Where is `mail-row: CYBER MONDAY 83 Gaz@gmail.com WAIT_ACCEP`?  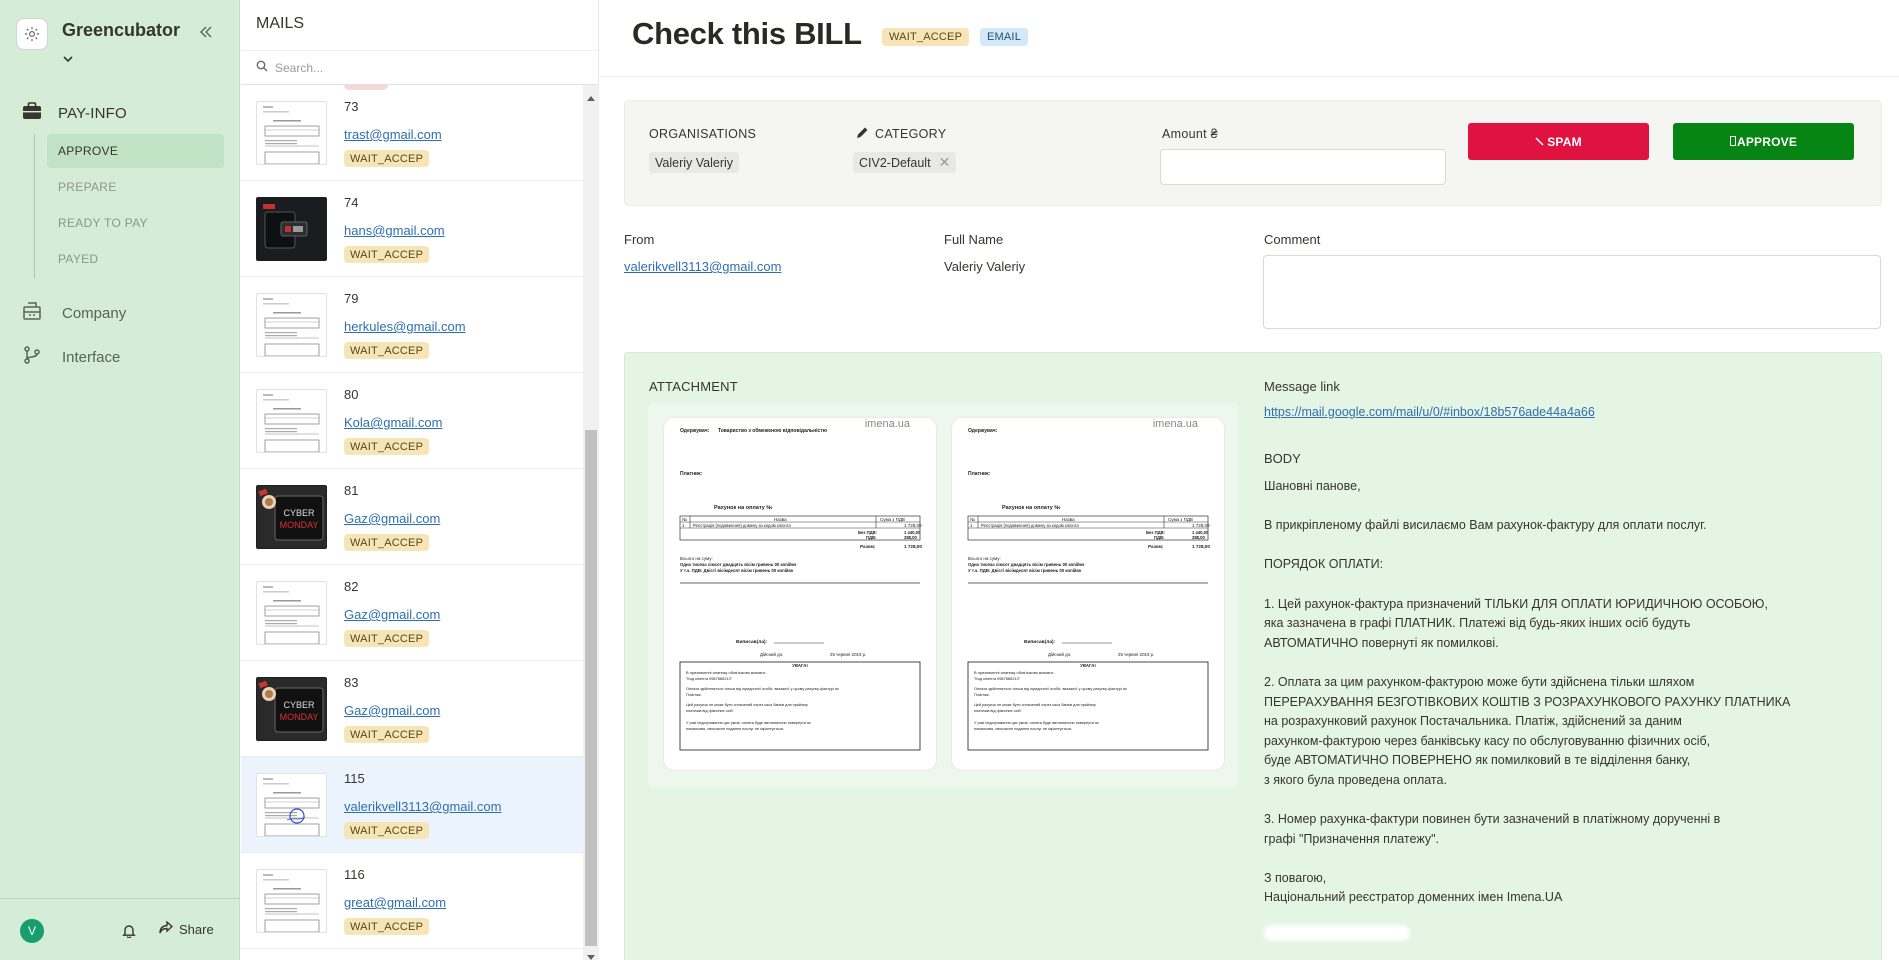
mail-row: CYBER MONDAY 83 Gaz@gmail.com WAIT_ACCEP is located at coordinates (412, 709).